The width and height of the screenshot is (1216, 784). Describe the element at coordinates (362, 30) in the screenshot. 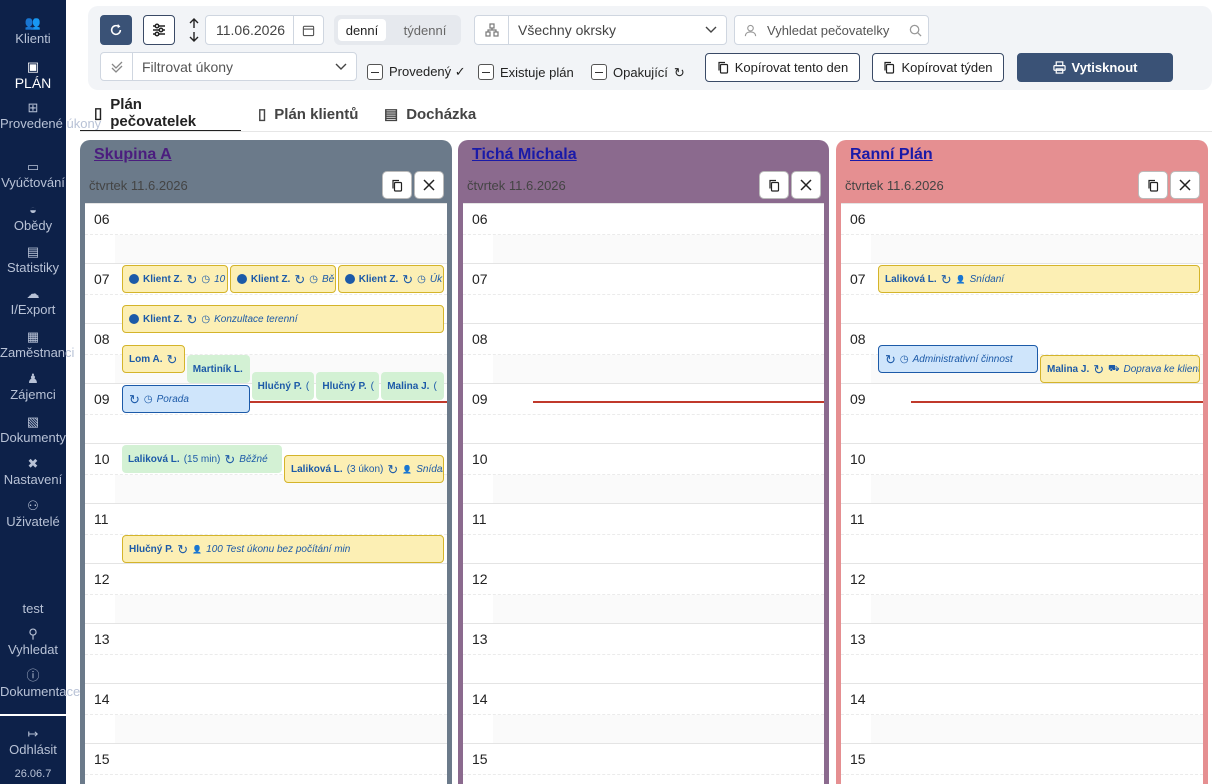

I see `view-day-button: denní` at that location.